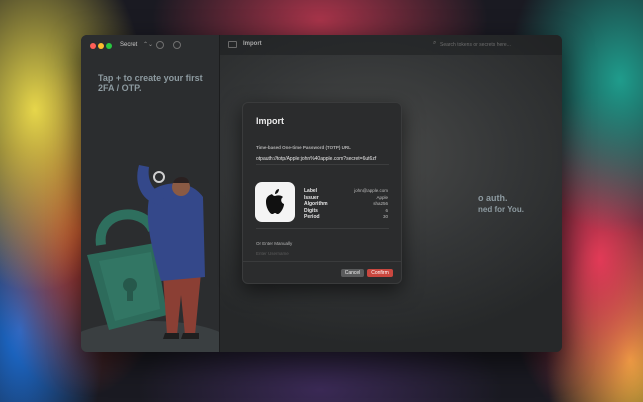  I want to click on sidebar-toolbar: Secret ⌃⌄, so click(150, 45).